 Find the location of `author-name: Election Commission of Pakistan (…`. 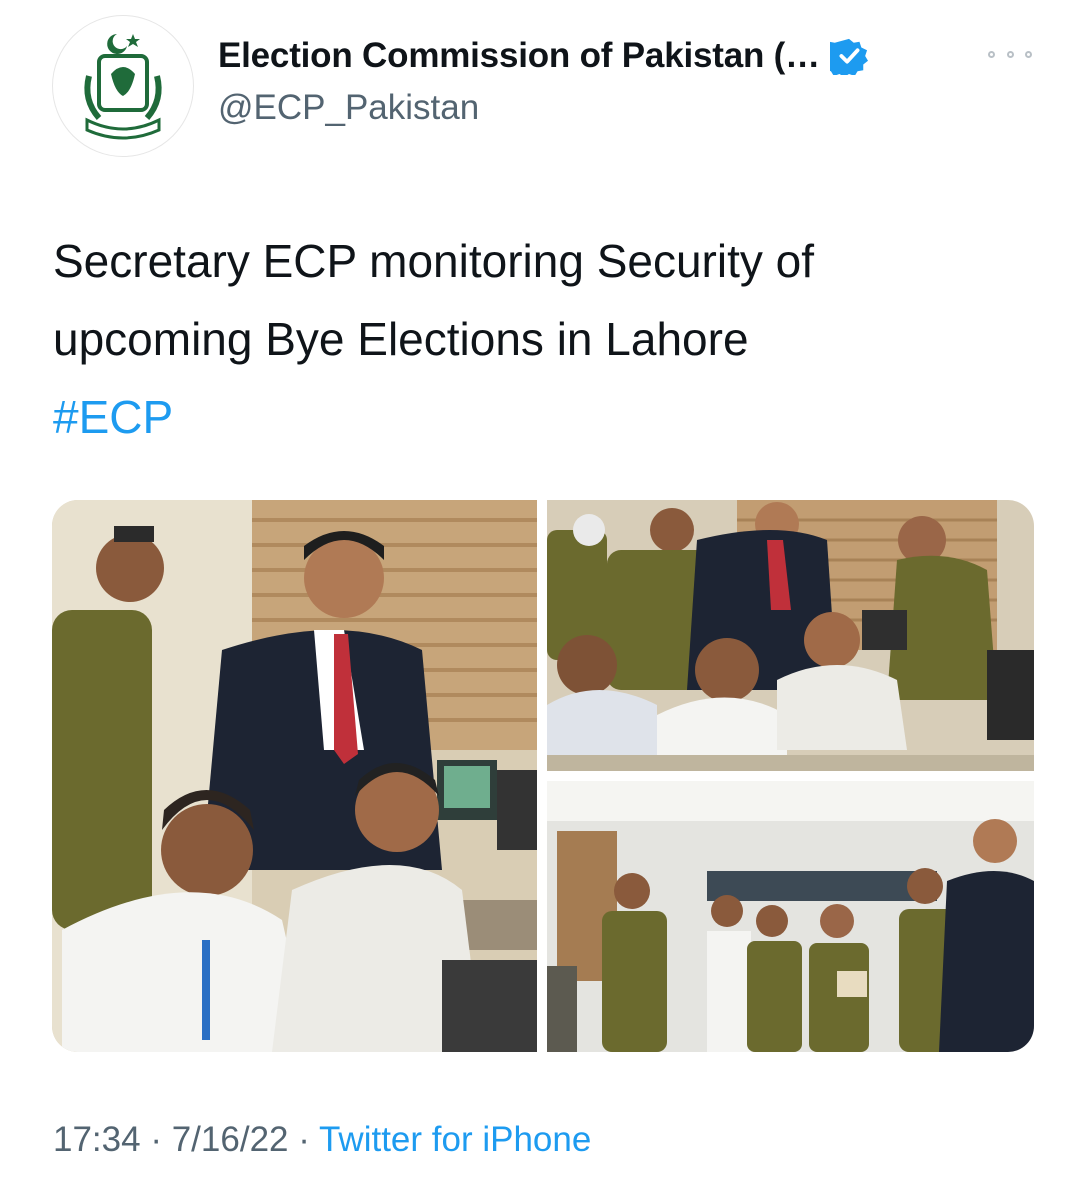

author-name: Election Commission of Pakistan (… is located at coordinates (519, 56).